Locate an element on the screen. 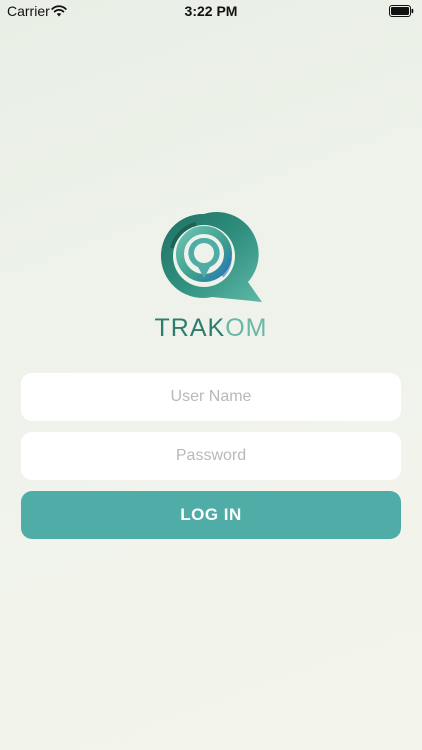  logo-text-trak: TRAK is located at coordinates (190, 328).